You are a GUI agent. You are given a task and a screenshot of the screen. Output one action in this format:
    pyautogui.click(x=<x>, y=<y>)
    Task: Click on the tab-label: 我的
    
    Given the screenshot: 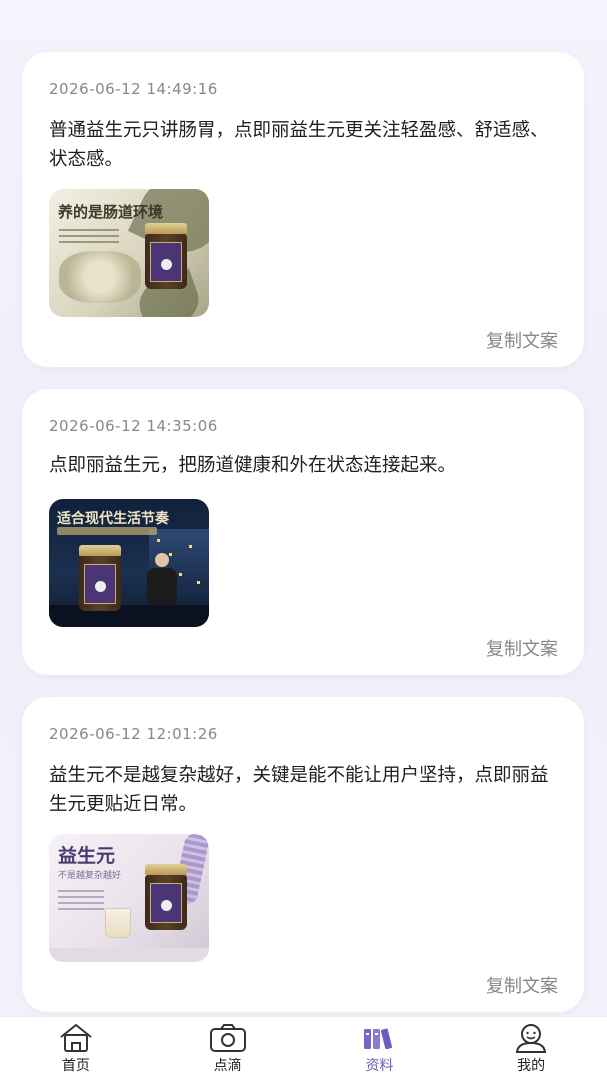 What is the action you would take?
    pyautogui.click(x=531, y=1066)
    